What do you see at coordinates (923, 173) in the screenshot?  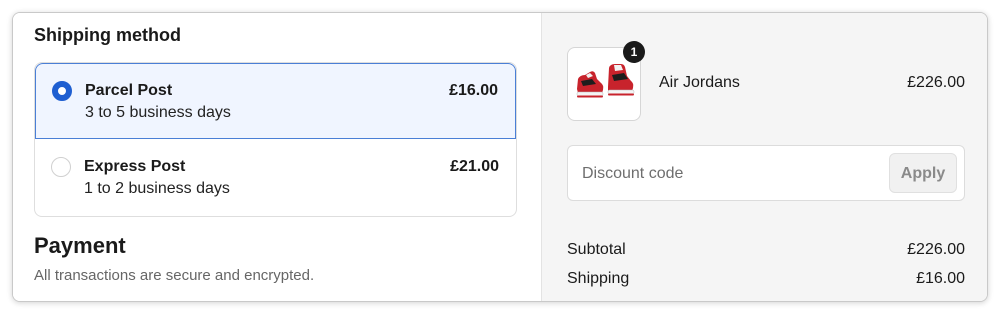 I see `apply-discount-button: Apply` at bounding box center [923, 173].